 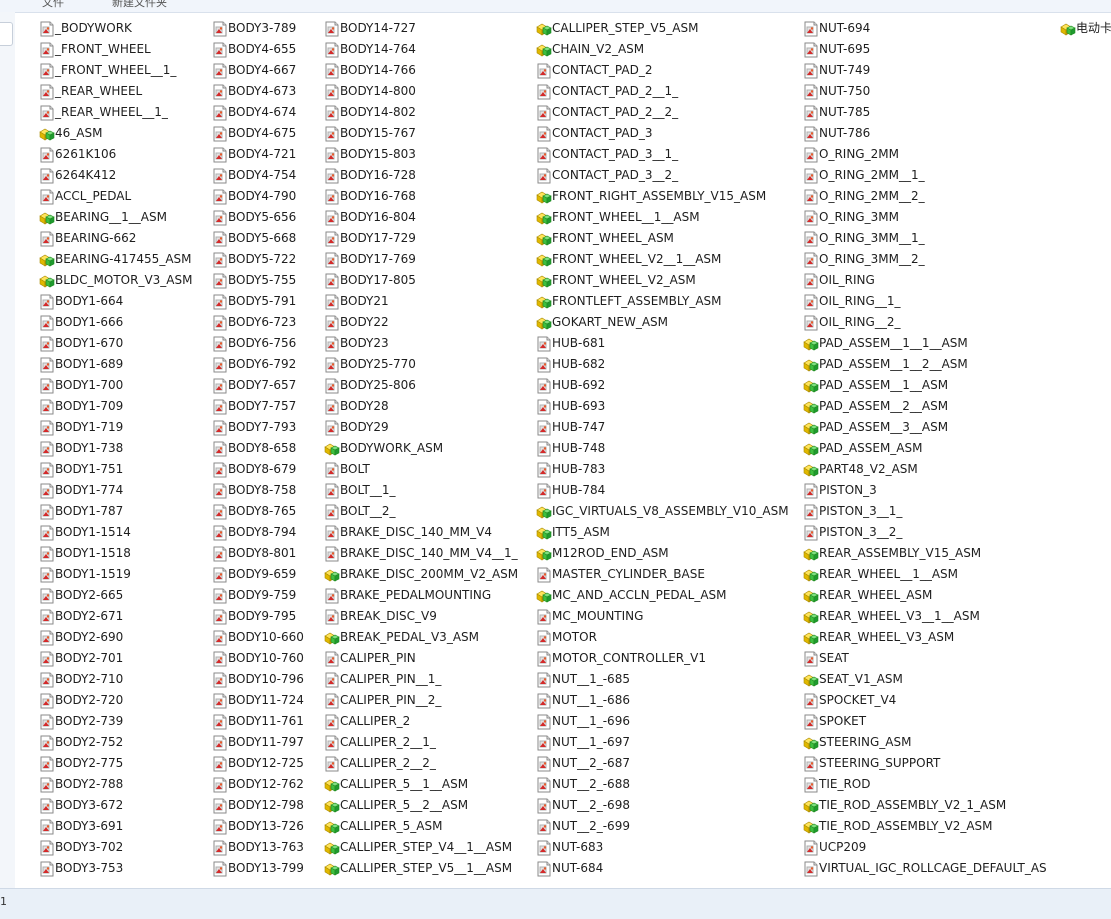 What do you see at coordinates (114, 616) in the screenshot?
I see `file-item: BODY2-671` at bounding box center [114, 616].